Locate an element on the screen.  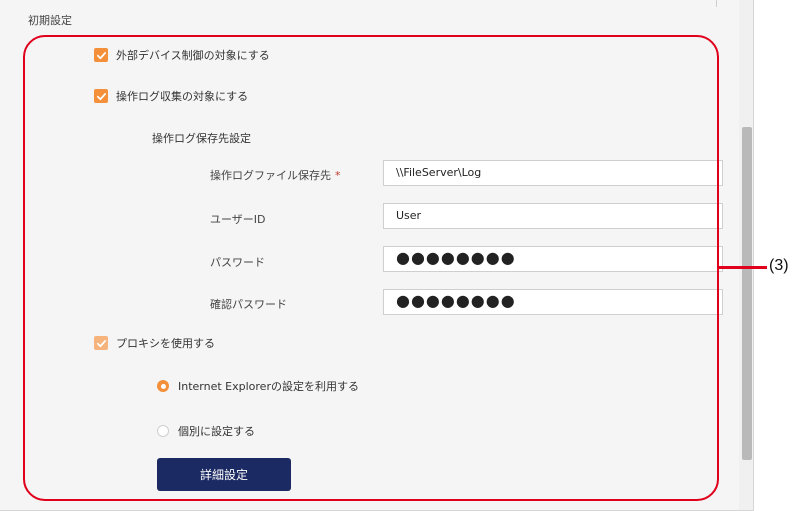
proxy-ie-radio is located at coordinates (163, 386).